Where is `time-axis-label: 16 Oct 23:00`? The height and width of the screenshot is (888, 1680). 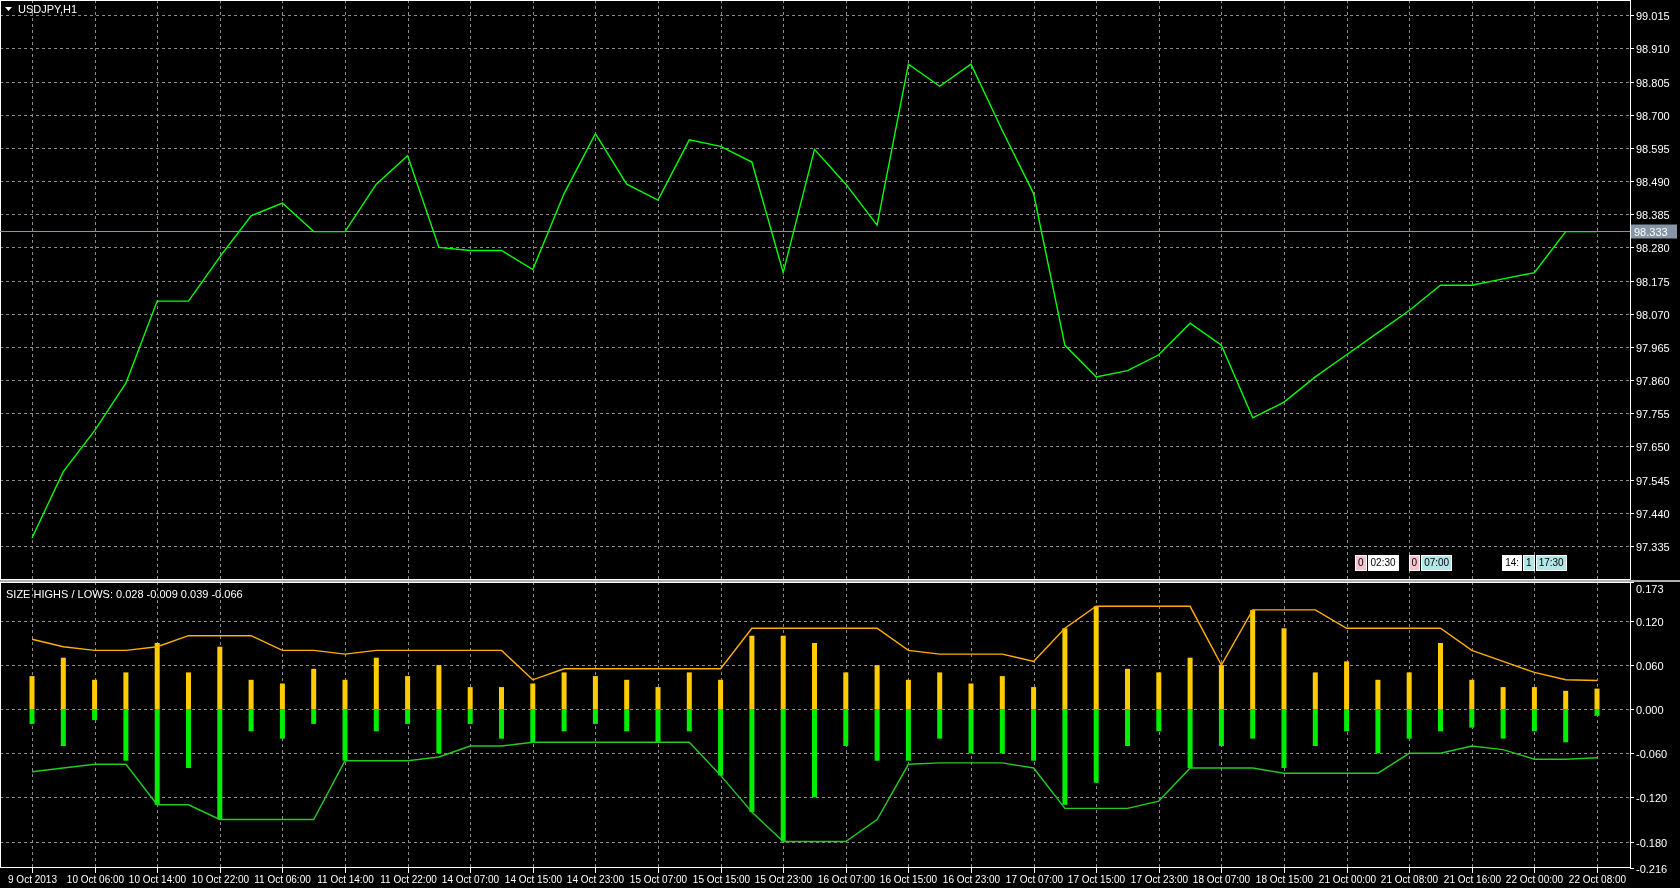 time-axis-label: 16 Oct 23:00 is located at coordinates (971, 879).